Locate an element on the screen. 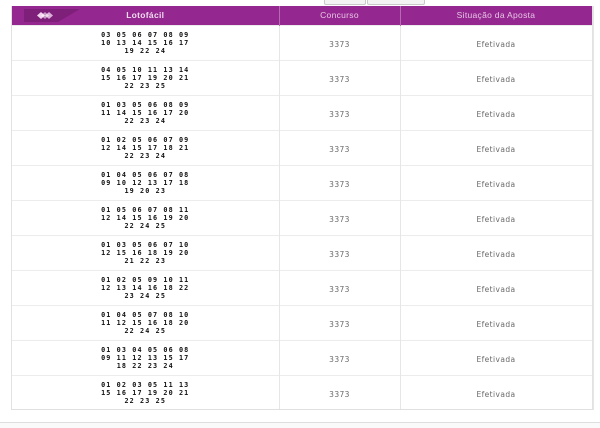 The height and width of the screenshot is (428, 600). bet-numbers-line: 01 04 05 06 07 08 is located at coordinates (145, 174).